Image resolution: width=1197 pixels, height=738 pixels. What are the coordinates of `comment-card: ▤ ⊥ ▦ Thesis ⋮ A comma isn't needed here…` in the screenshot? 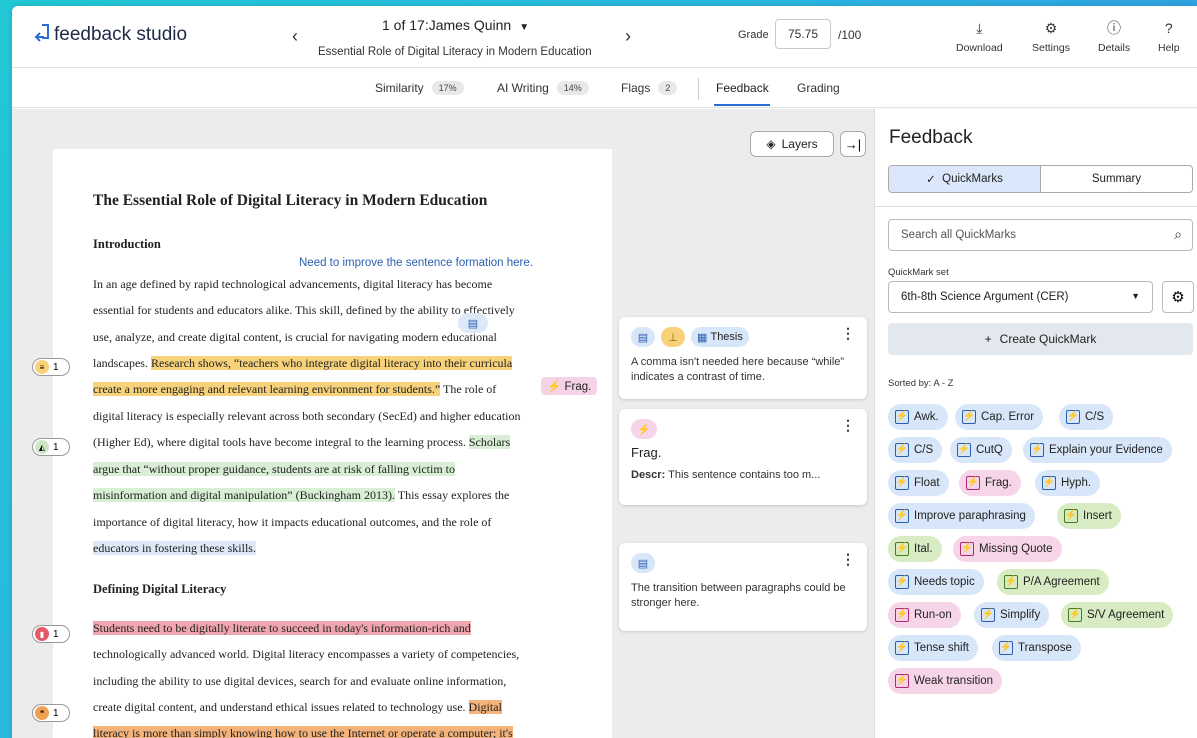 It's located at (743, 358).